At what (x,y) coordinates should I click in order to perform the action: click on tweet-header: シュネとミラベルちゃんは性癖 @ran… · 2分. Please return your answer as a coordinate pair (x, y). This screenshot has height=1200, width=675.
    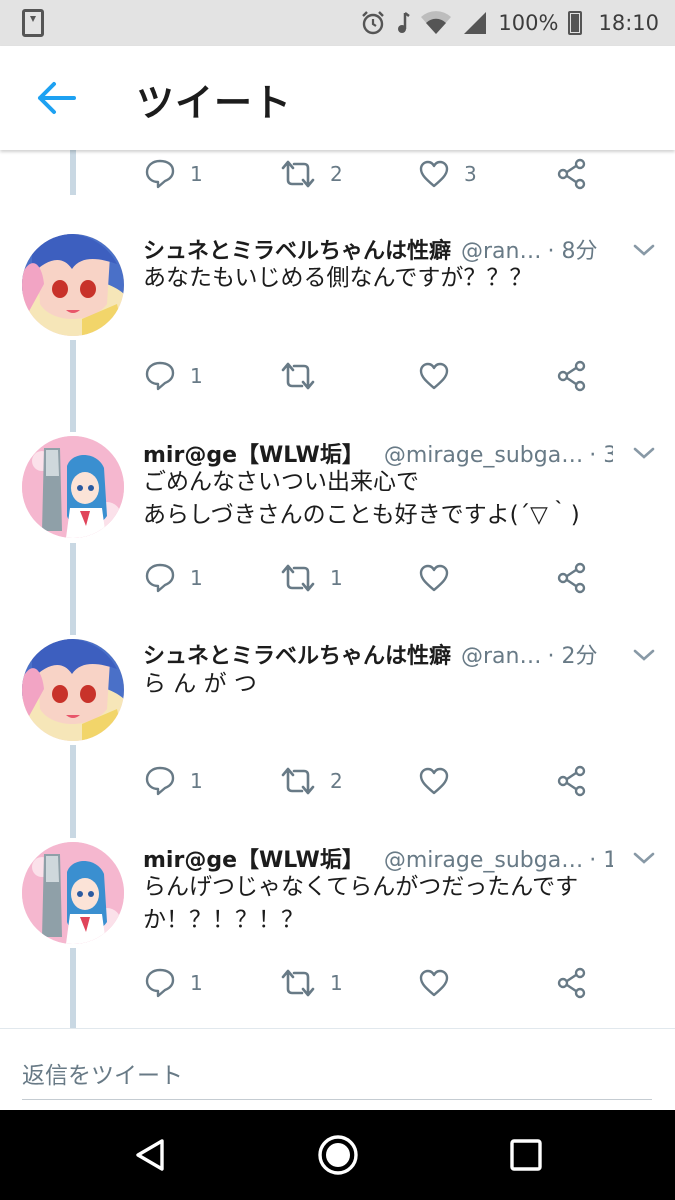
    Looking at the image, I should click on (378, 654).